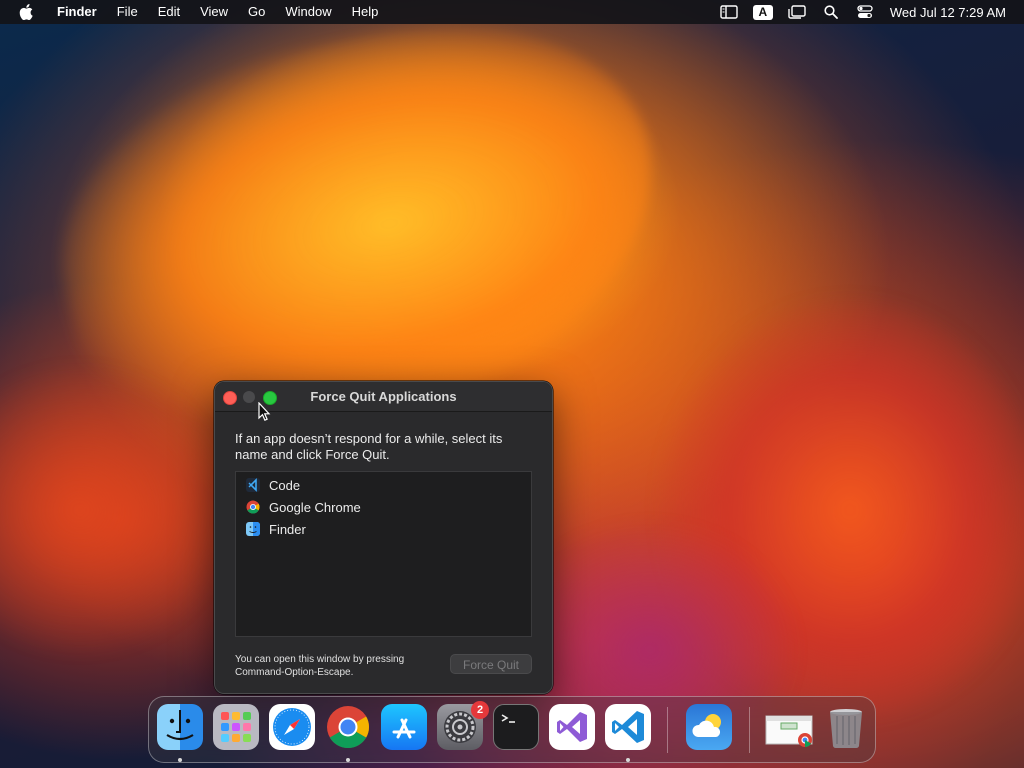  What do you see at coordinates (383, 485) in the screenshot?
I see `list-item-code: Code` at bounding box center [383, 485].